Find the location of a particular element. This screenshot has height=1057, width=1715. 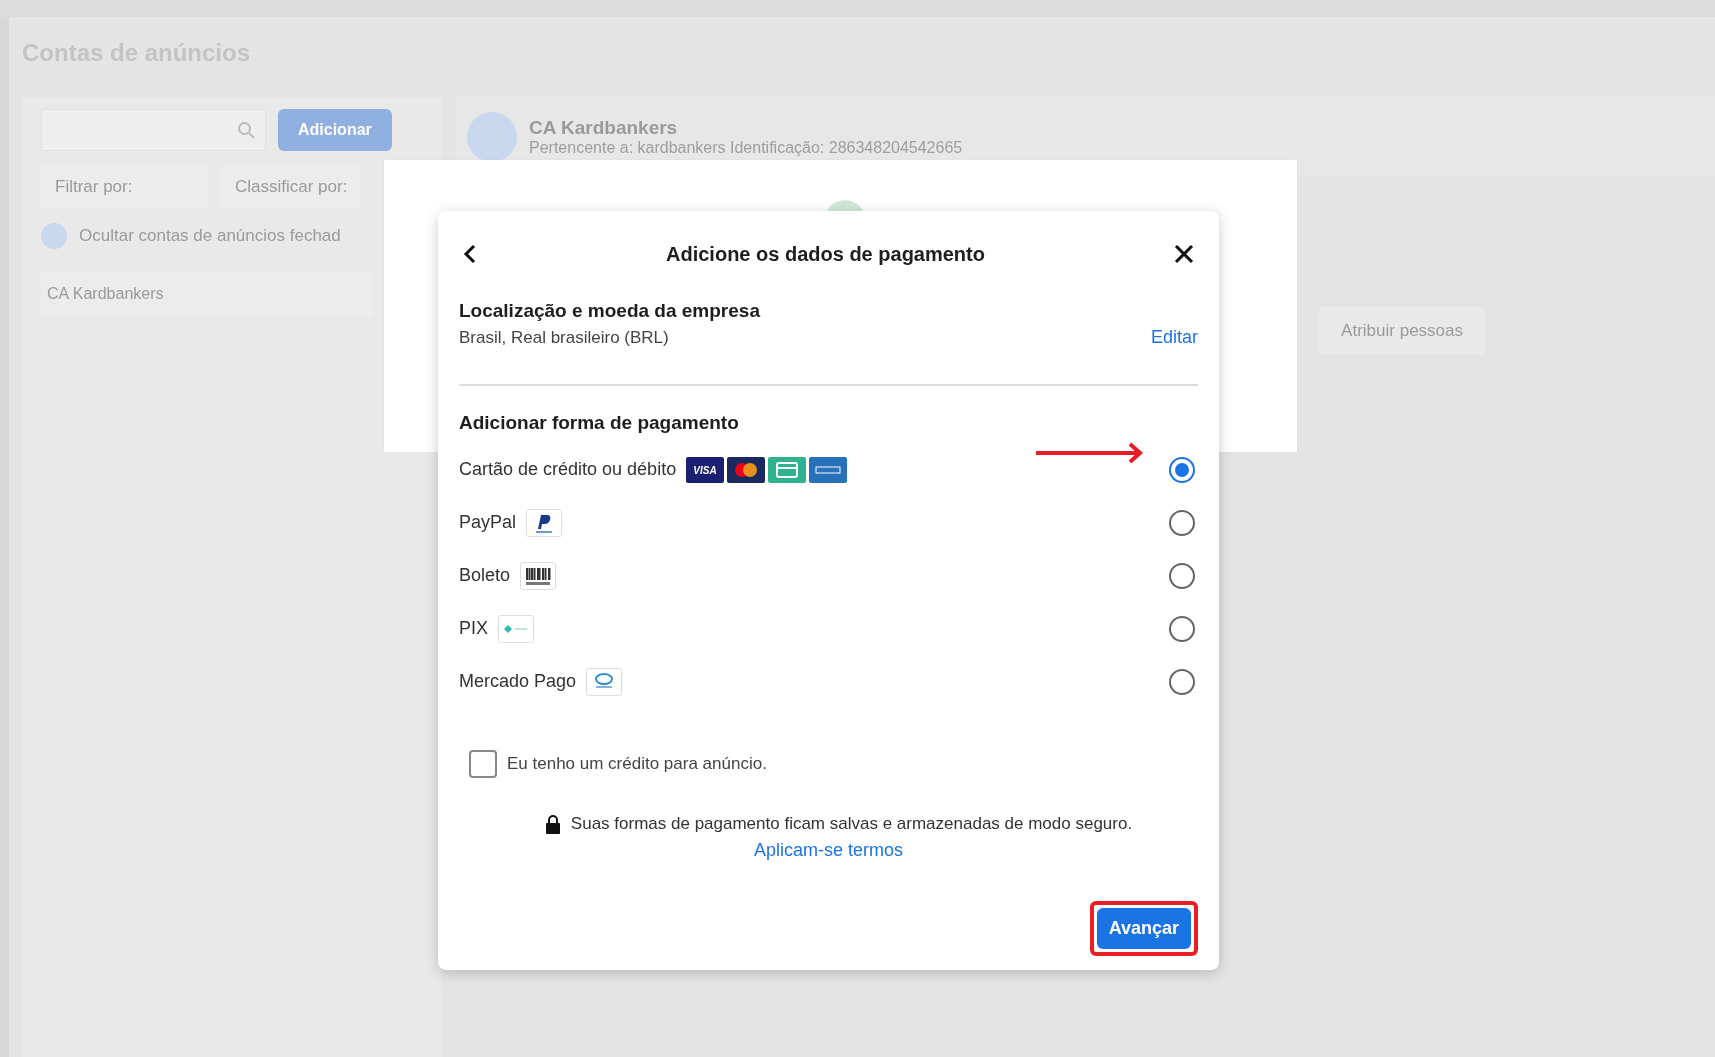

barcode-icon is located at coordinates (538, 575).